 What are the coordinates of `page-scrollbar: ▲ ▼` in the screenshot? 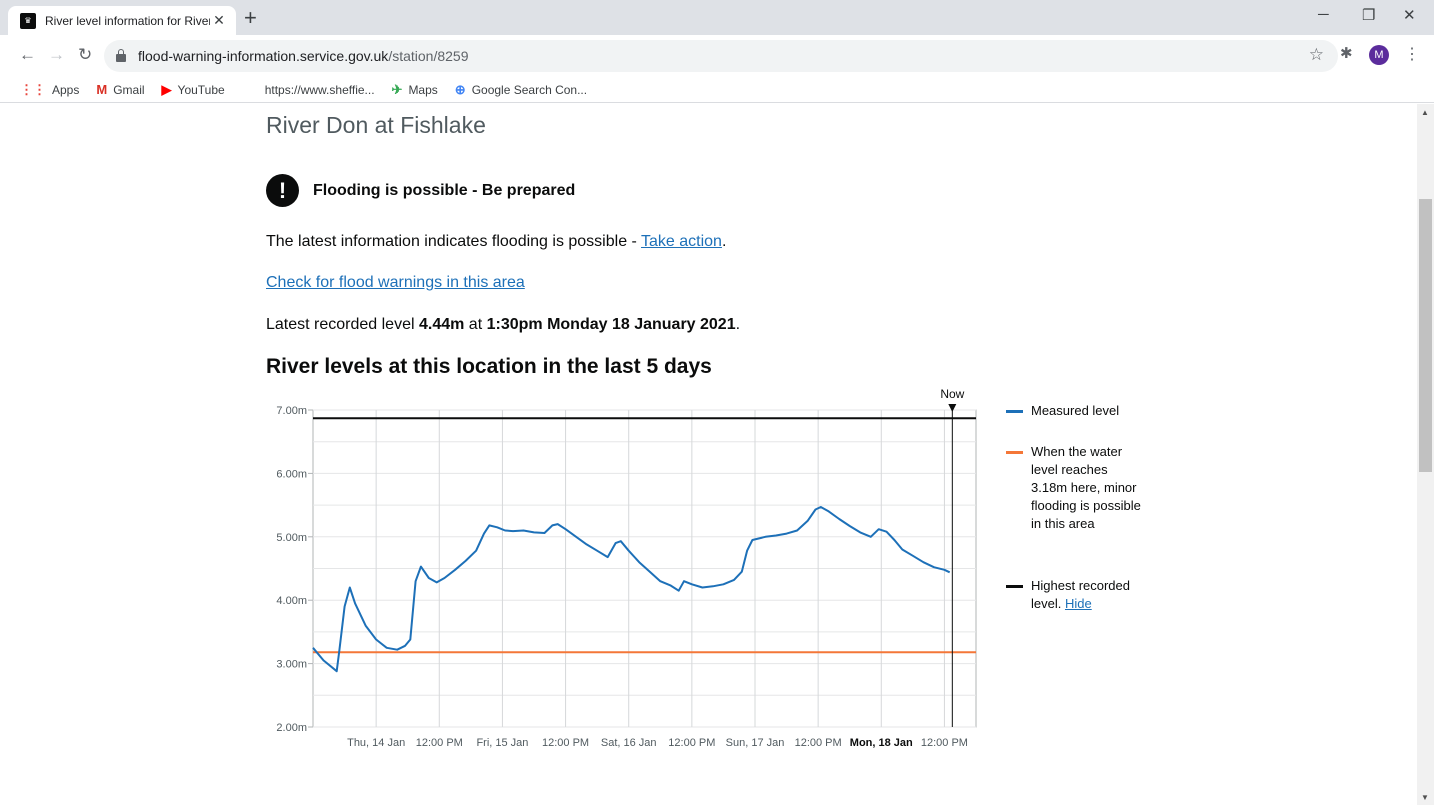 It's located at (1425, 454).